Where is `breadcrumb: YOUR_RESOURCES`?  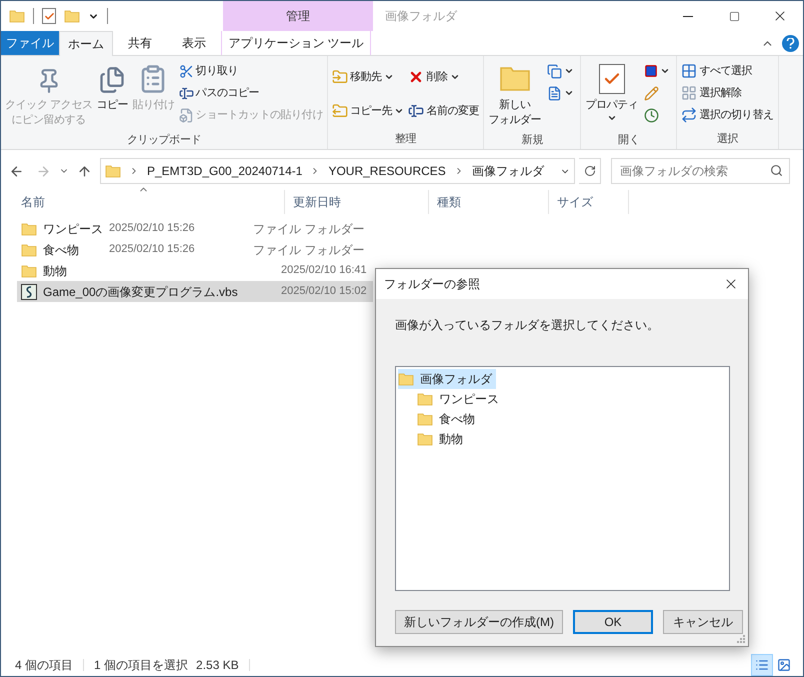 breadcrumb: YOUR_RESOURCES is located at coordinates (387, 171).